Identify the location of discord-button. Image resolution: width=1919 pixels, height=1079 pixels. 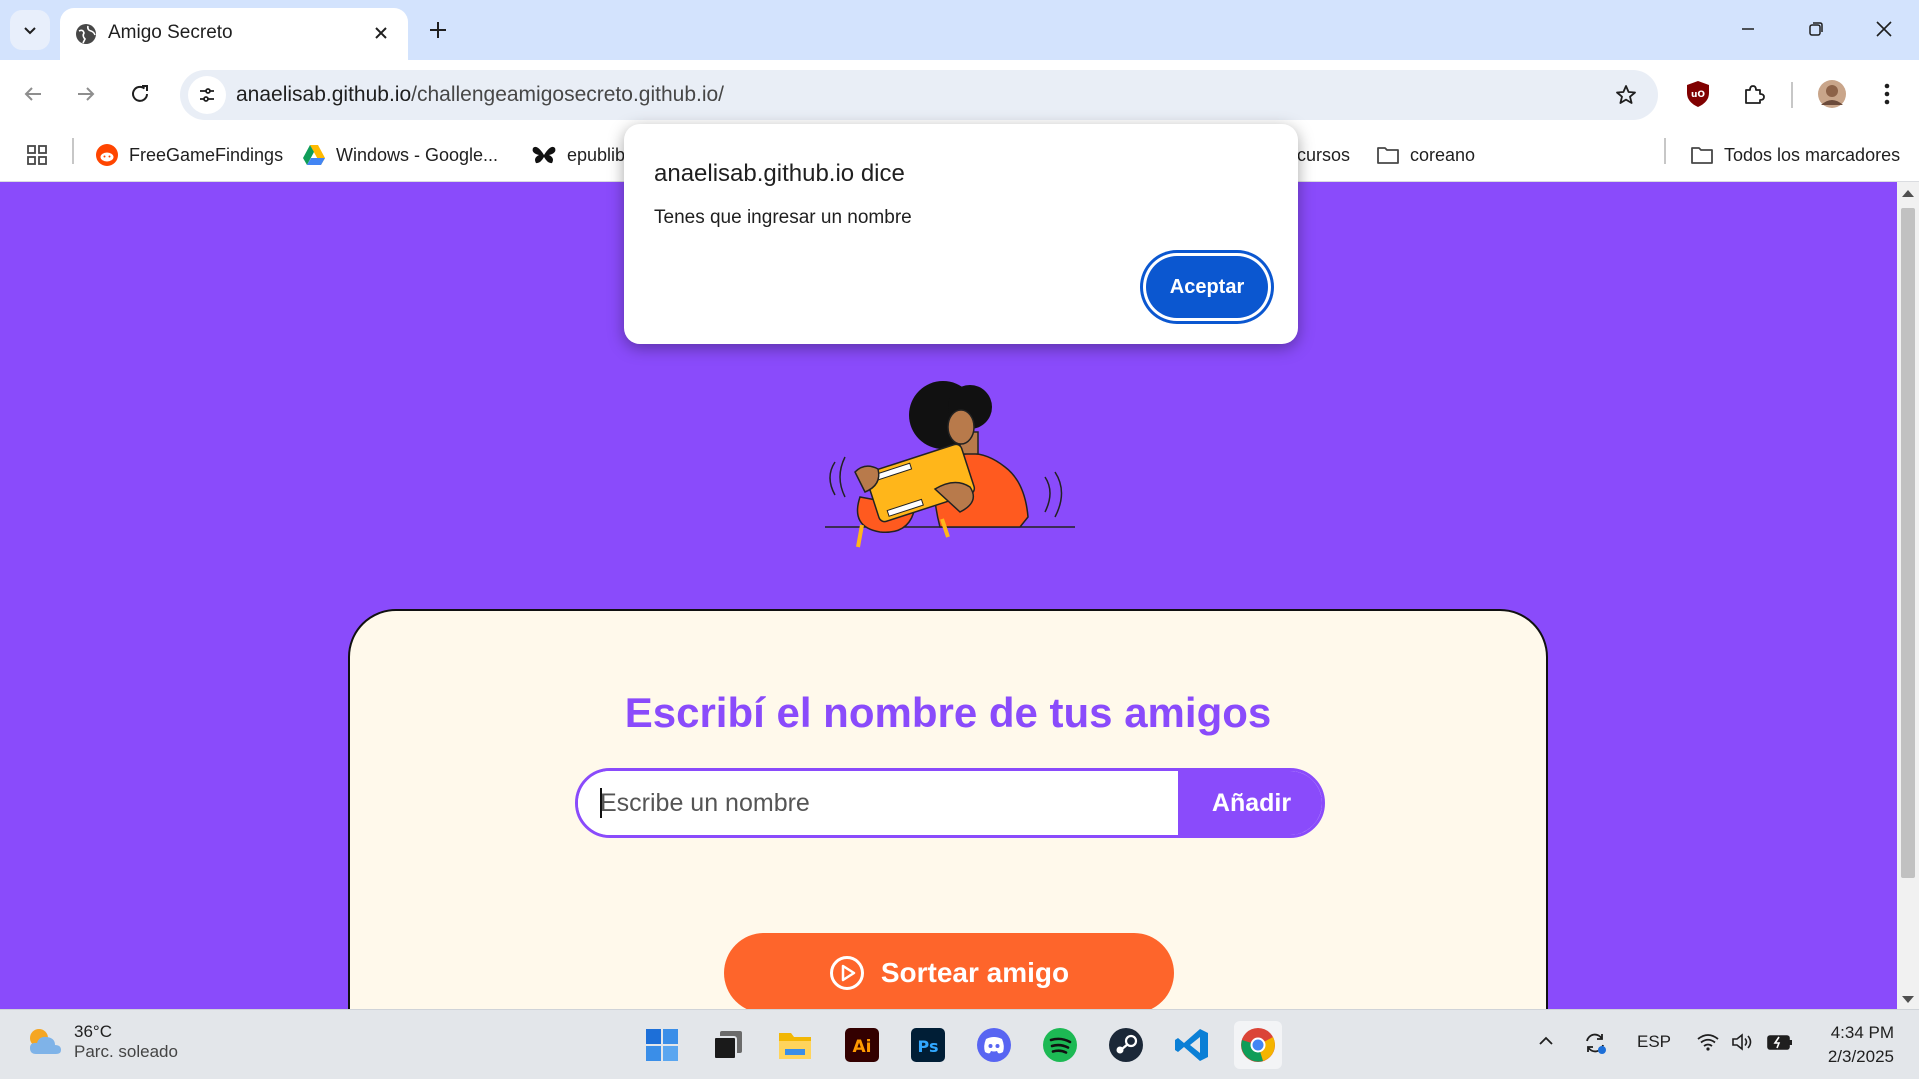
(994, 1045).